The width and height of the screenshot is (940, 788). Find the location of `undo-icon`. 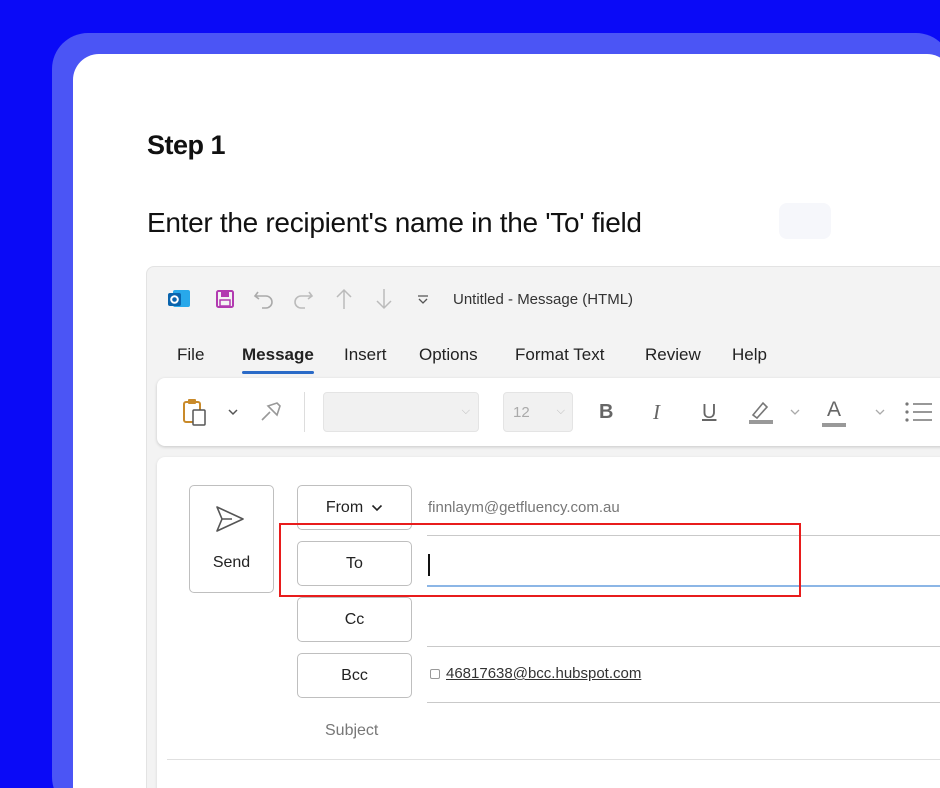

undo-icon is located at coordinates (264, 299).